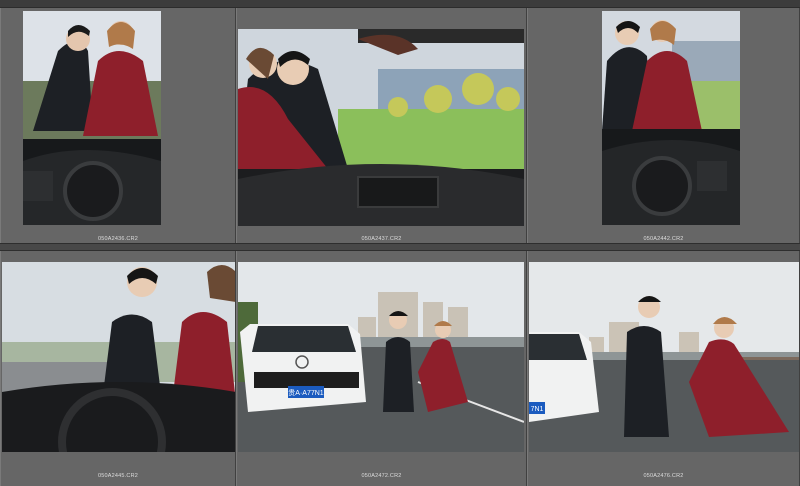 The image size is (800, 486). What do you see at coordinates (663, 476) in the screenshot?
I see `thumbnail-filename: 050A2476.CR2` at bounding box center [663, 476].